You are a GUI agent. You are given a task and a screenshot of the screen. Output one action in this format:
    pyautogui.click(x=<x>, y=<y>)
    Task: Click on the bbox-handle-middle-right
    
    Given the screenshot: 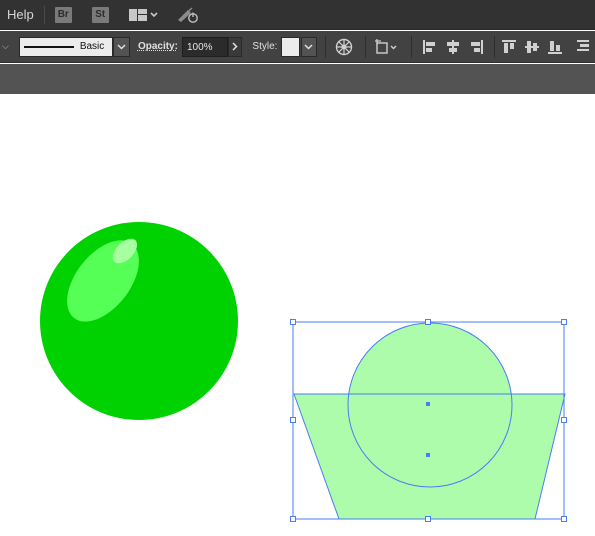 What is the action you would take?
    pyautogui.click(x=564, y=420)
    